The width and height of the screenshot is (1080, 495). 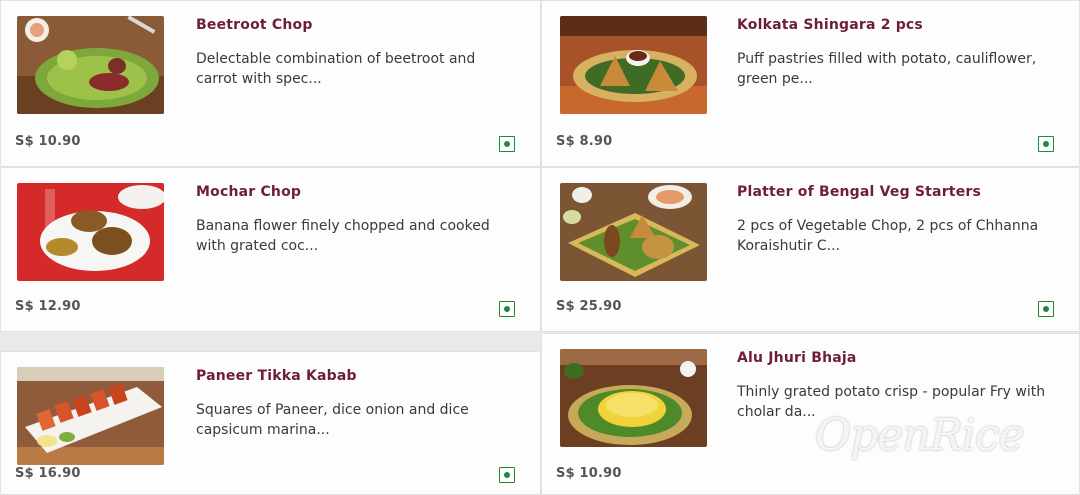 I want to click on dish-title: Kolkata Shingara 2 pcs, so click(x=830, y=25).